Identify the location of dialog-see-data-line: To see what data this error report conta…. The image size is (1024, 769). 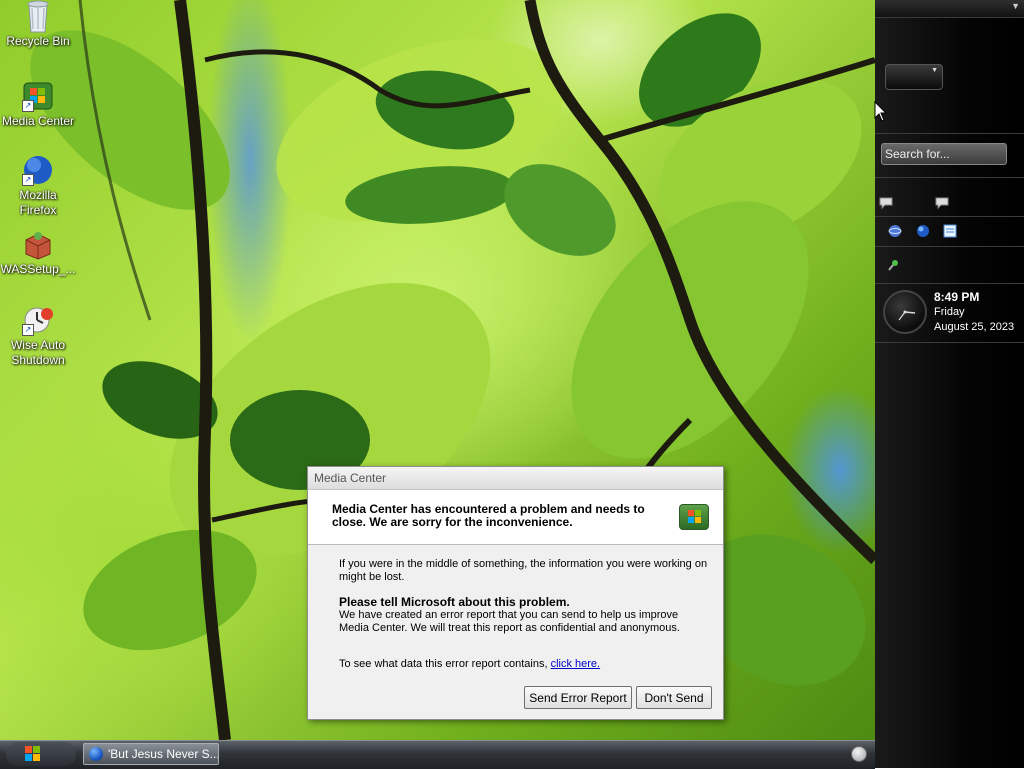
(524, 664).